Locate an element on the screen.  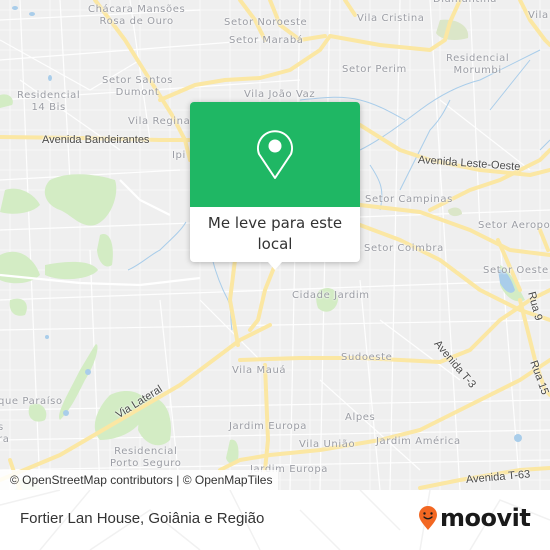
place-label-vila-cristina: Vila Cristina is located at coordinates (391, 18).